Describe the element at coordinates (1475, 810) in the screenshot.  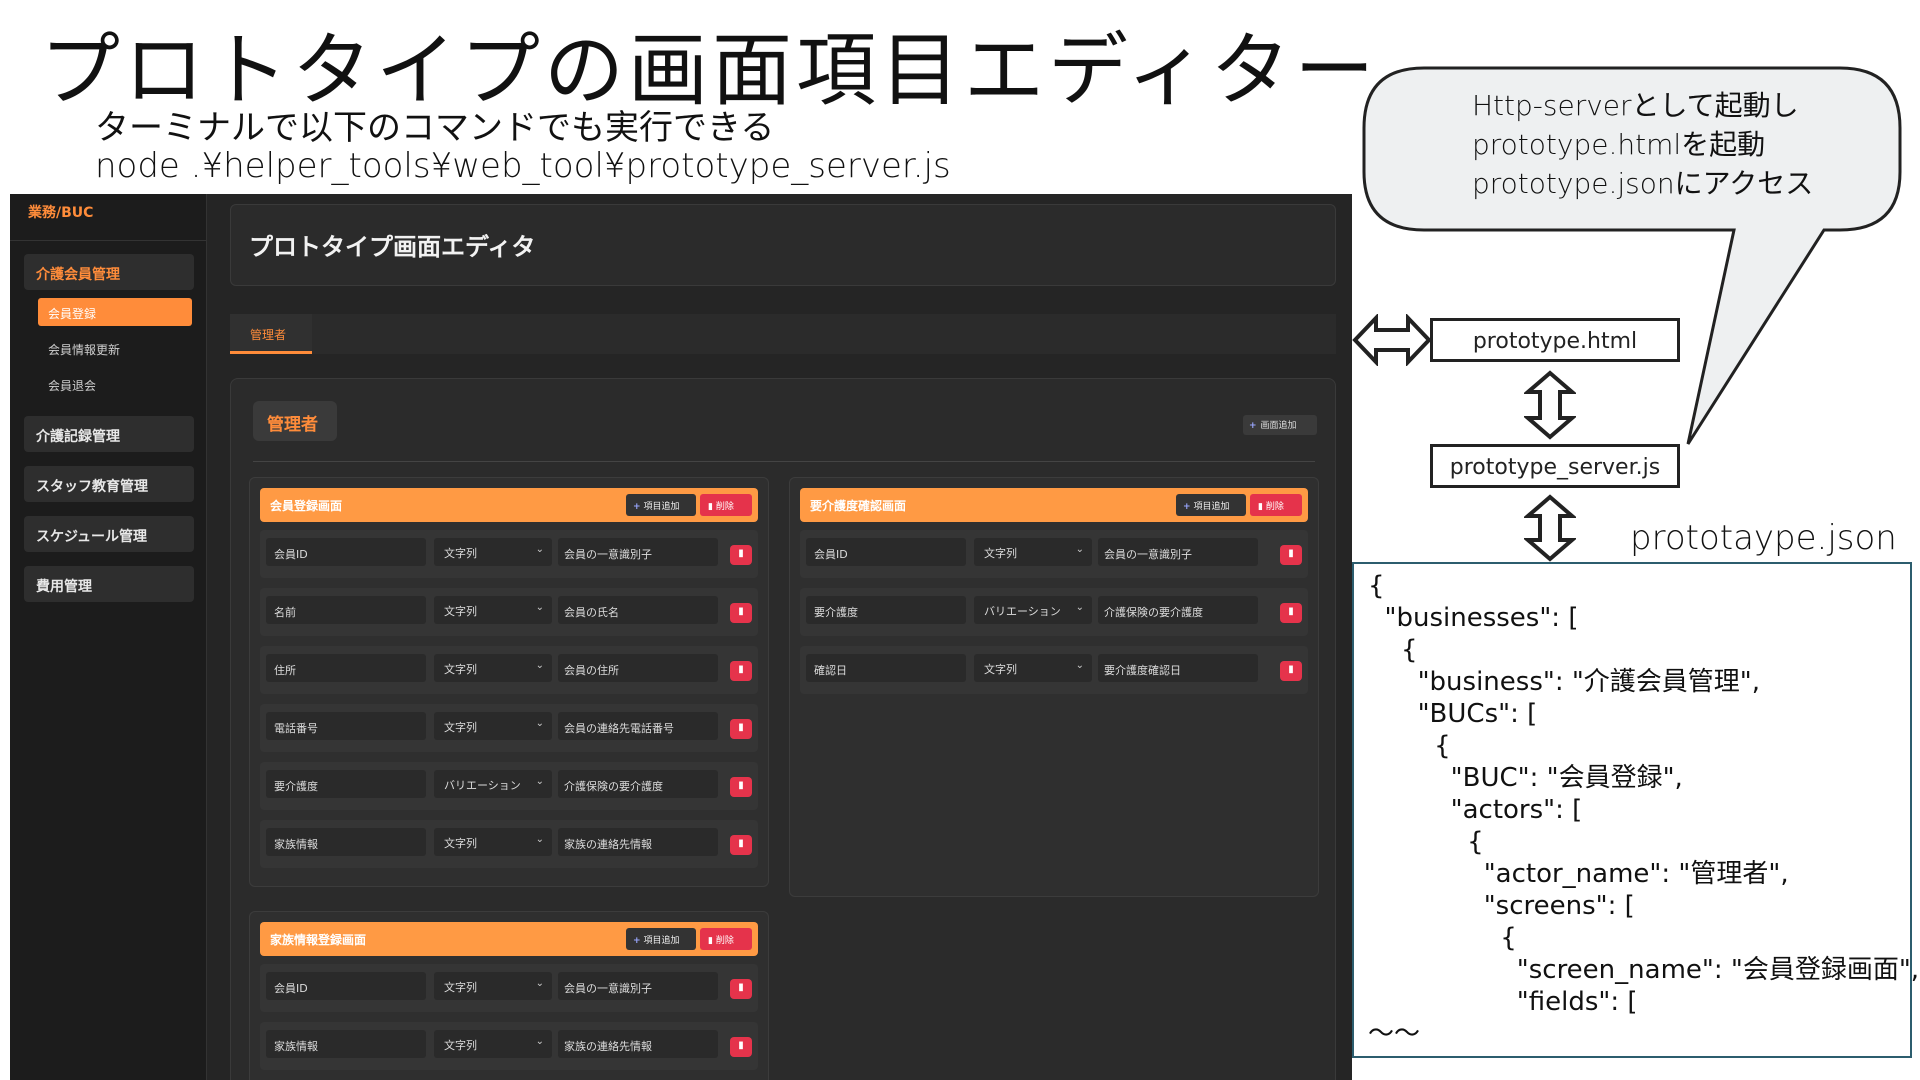
I see `json-line: "actors": [` at that location.